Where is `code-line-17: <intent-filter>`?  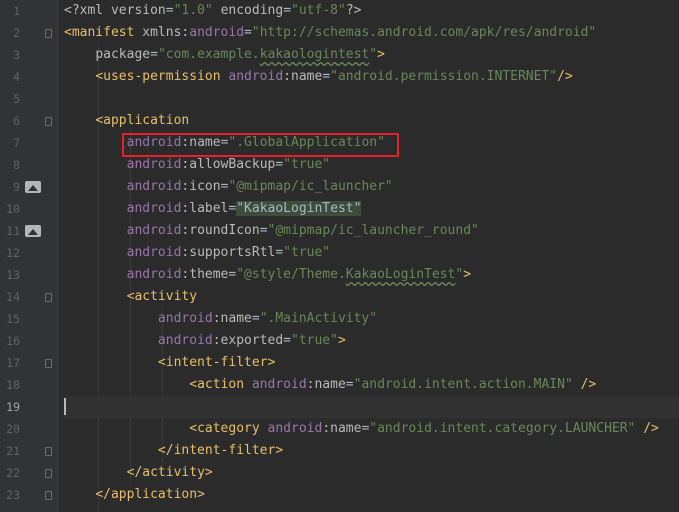 code-line-17: <intent-filter> is located at coordinates (371, 363).